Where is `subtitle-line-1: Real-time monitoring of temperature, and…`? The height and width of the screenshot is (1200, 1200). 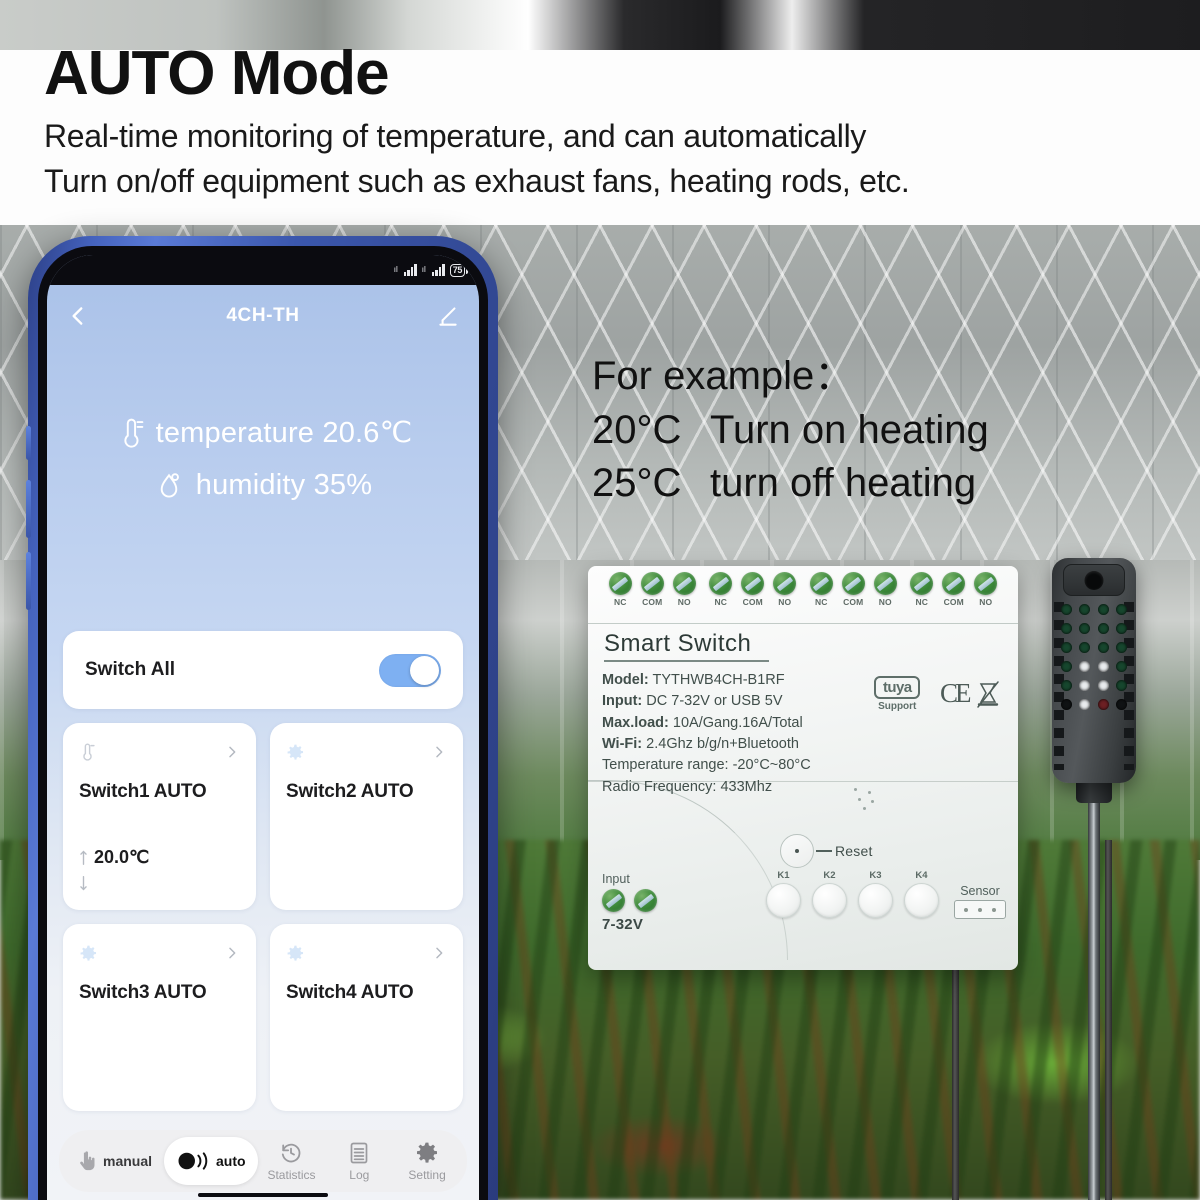
subtitle-line-1: Real-time monitoring of temperature, and… is located at coordinates (455, 136).